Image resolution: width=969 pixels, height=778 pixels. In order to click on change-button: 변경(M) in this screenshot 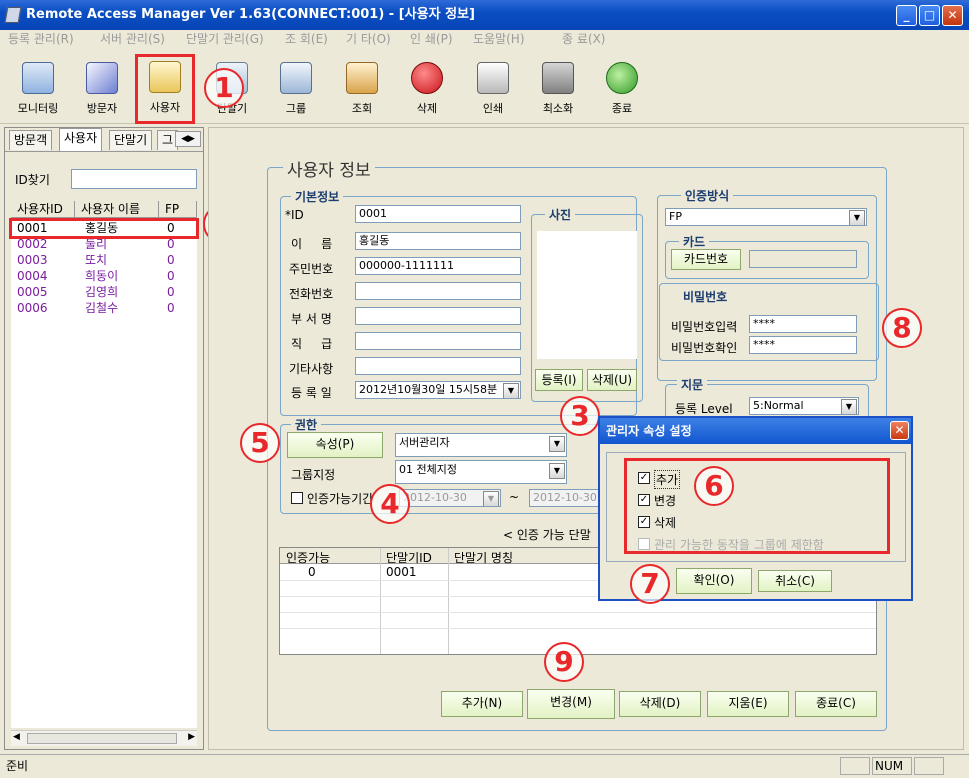, I will do `click(571, 704)`.